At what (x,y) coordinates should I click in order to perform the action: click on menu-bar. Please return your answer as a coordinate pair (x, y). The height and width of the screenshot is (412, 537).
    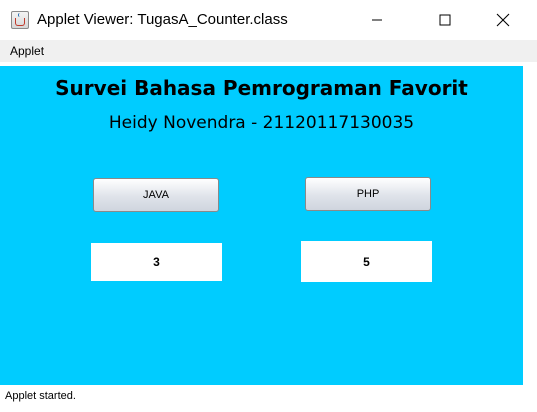
    Looking at the image, I should click on (268, 51).